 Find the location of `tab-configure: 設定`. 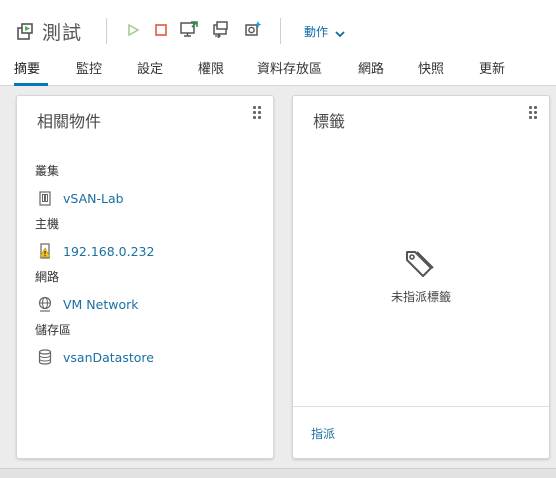

tab-configure: 設定 is located at coordinates (150, 72).